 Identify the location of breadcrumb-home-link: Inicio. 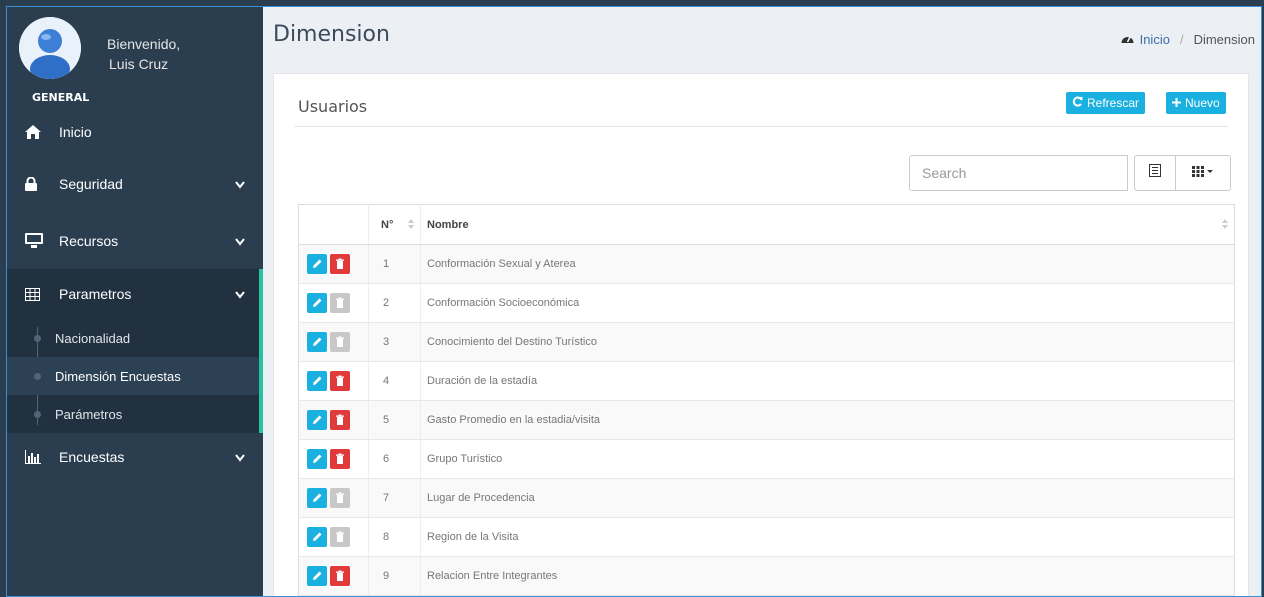
(1155, 39).